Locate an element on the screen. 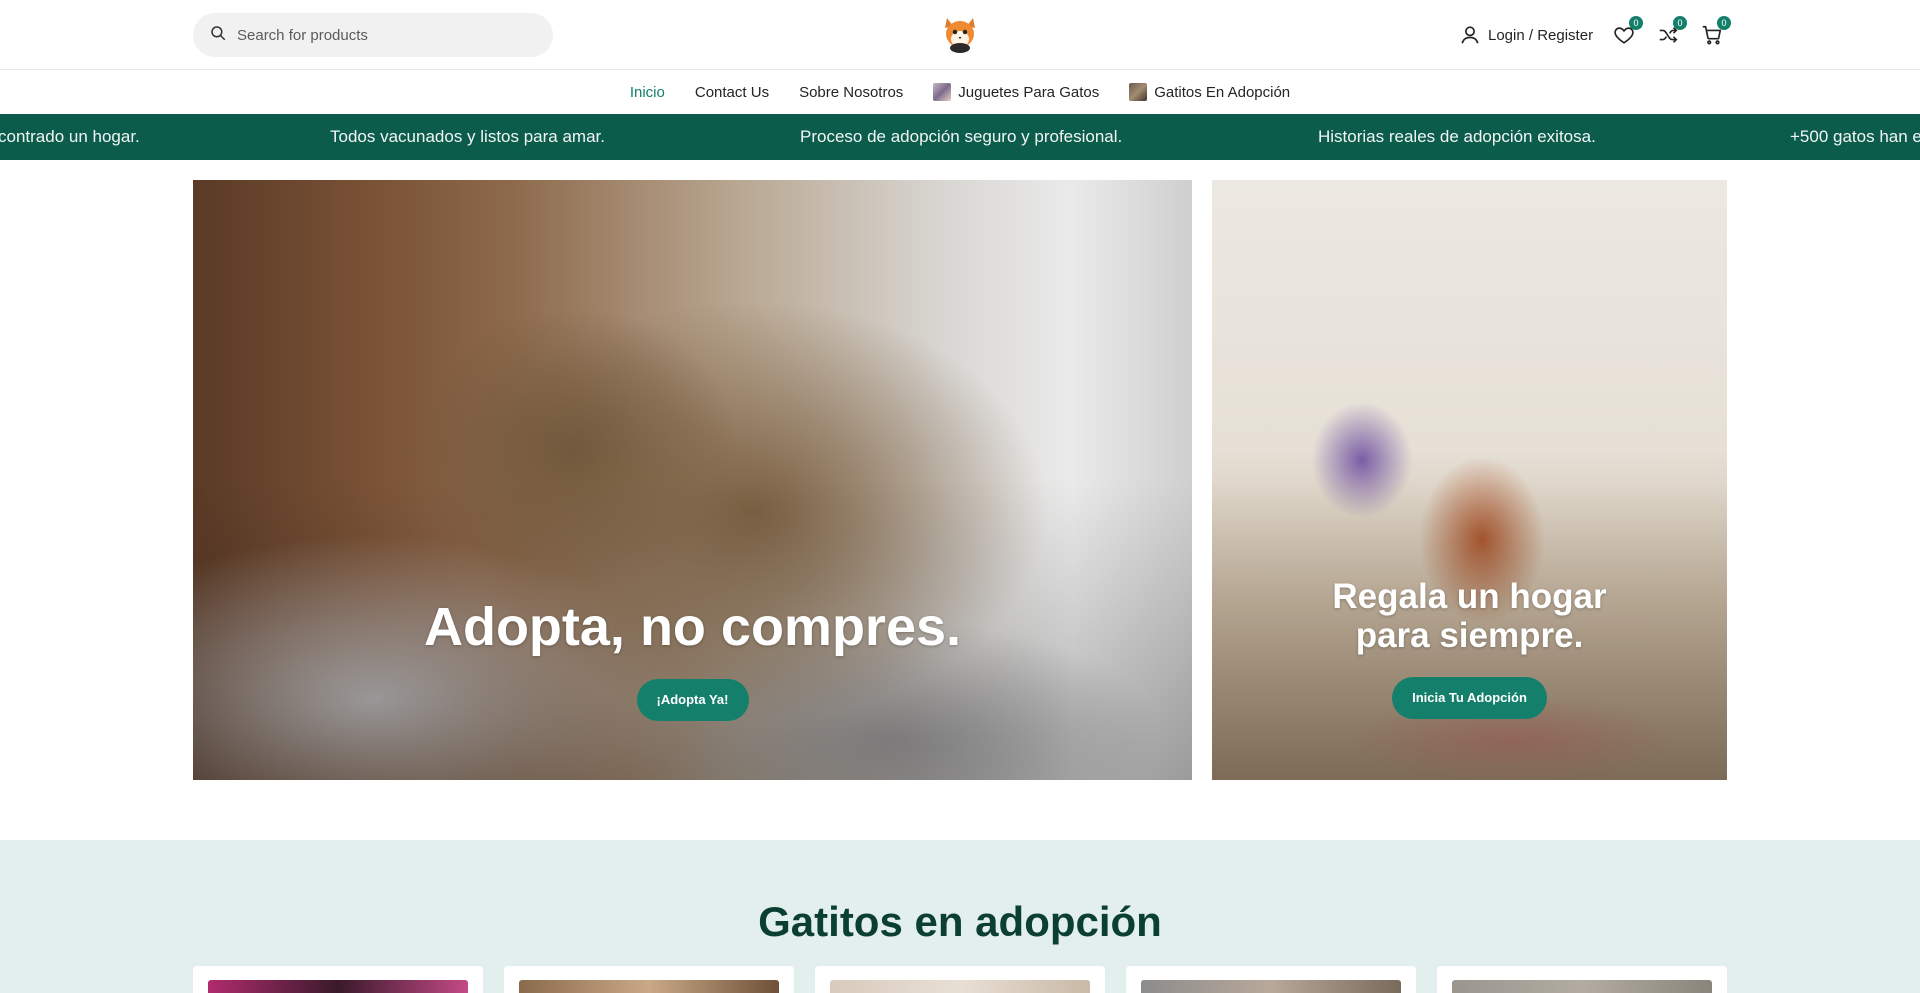 The width and height of the screenshot is (1920, 993). nav-item-label: Juguetes Para Gatos is located at coordinates (1029, 92).